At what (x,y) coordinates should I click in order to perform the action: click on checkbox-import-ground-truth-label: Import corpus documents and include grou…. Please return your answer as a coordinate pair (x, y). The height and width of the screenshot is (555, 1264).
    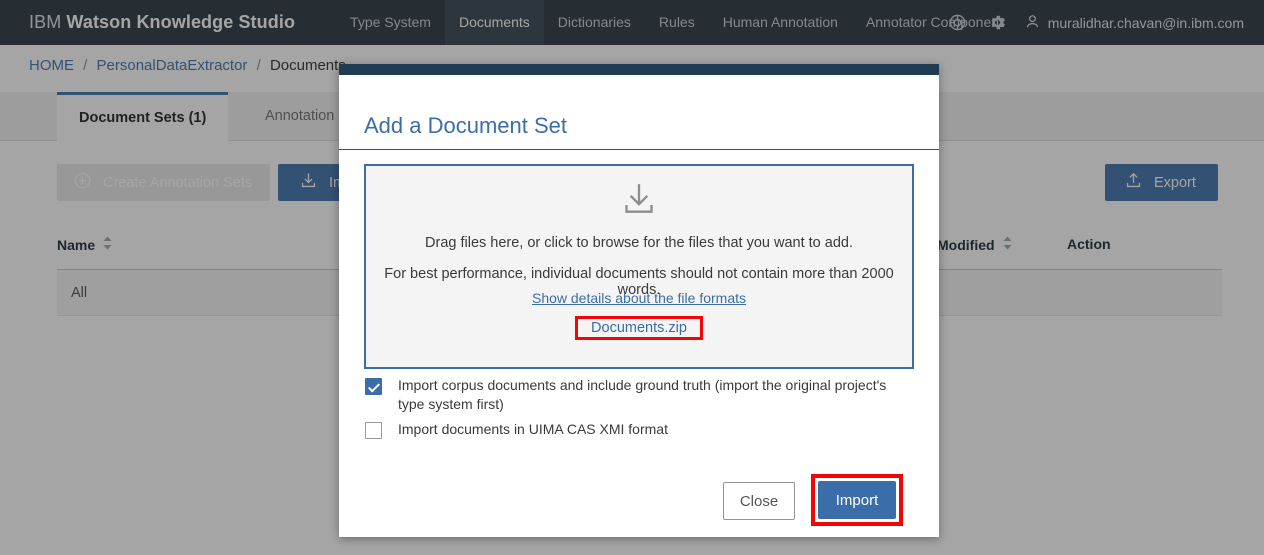
    Looking at the image, I should click on (654, 395).